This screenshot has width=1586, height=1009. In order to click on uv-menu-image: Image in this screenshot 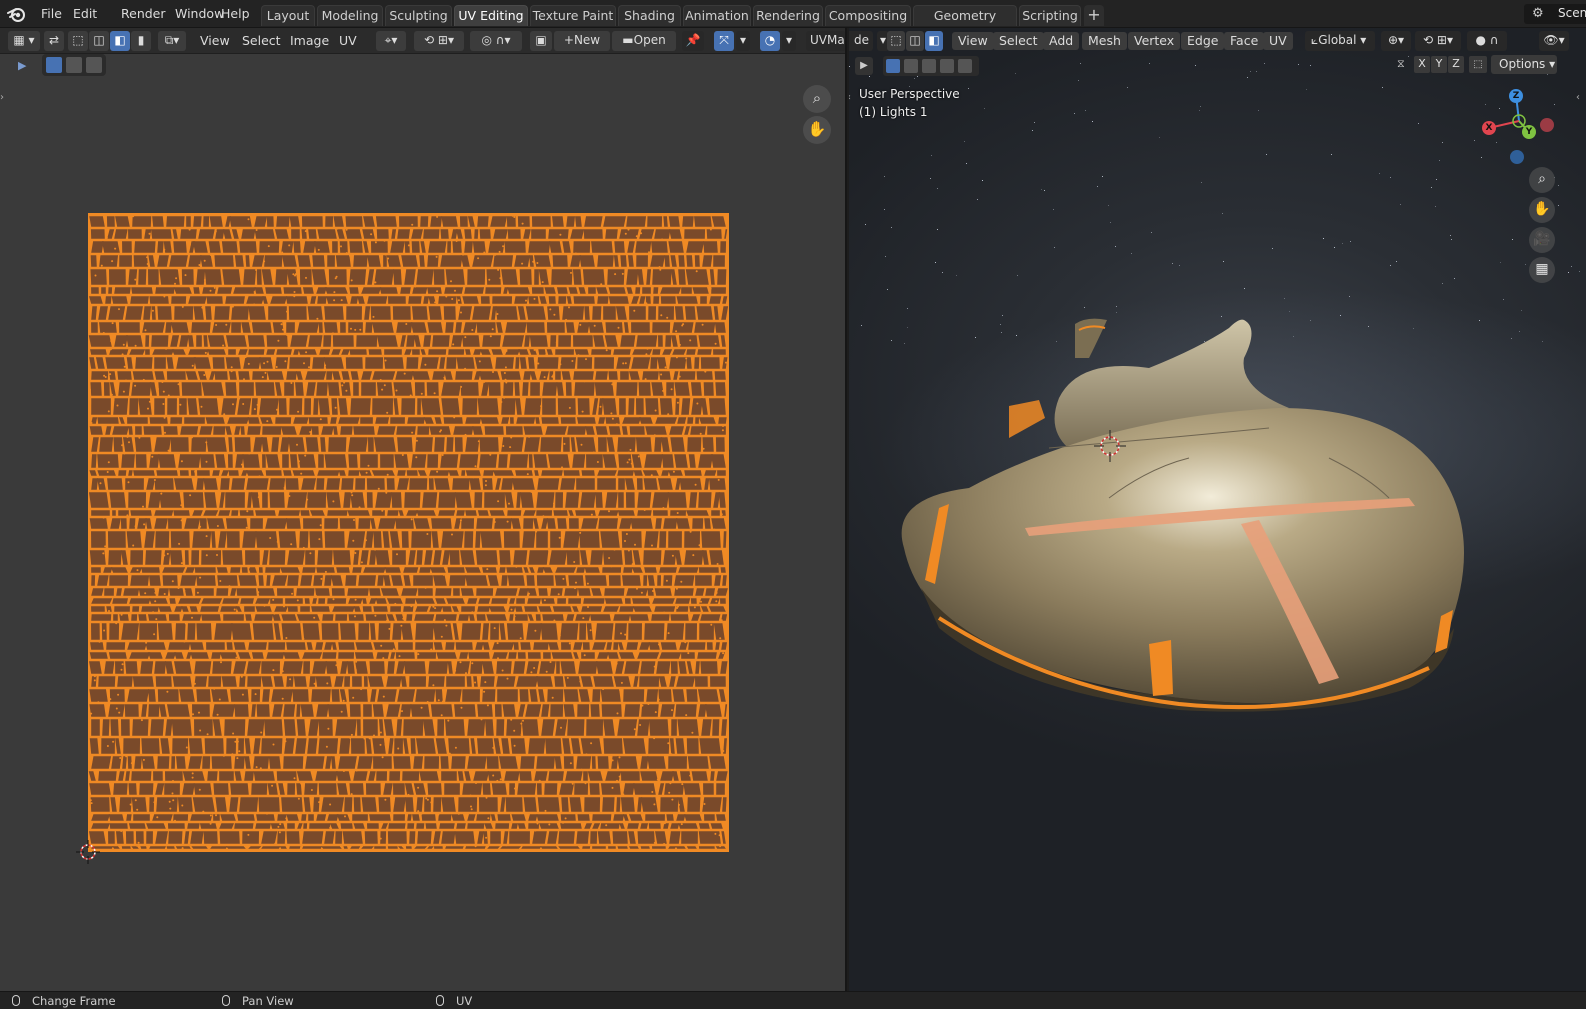, I will do `click(309, 41)`.